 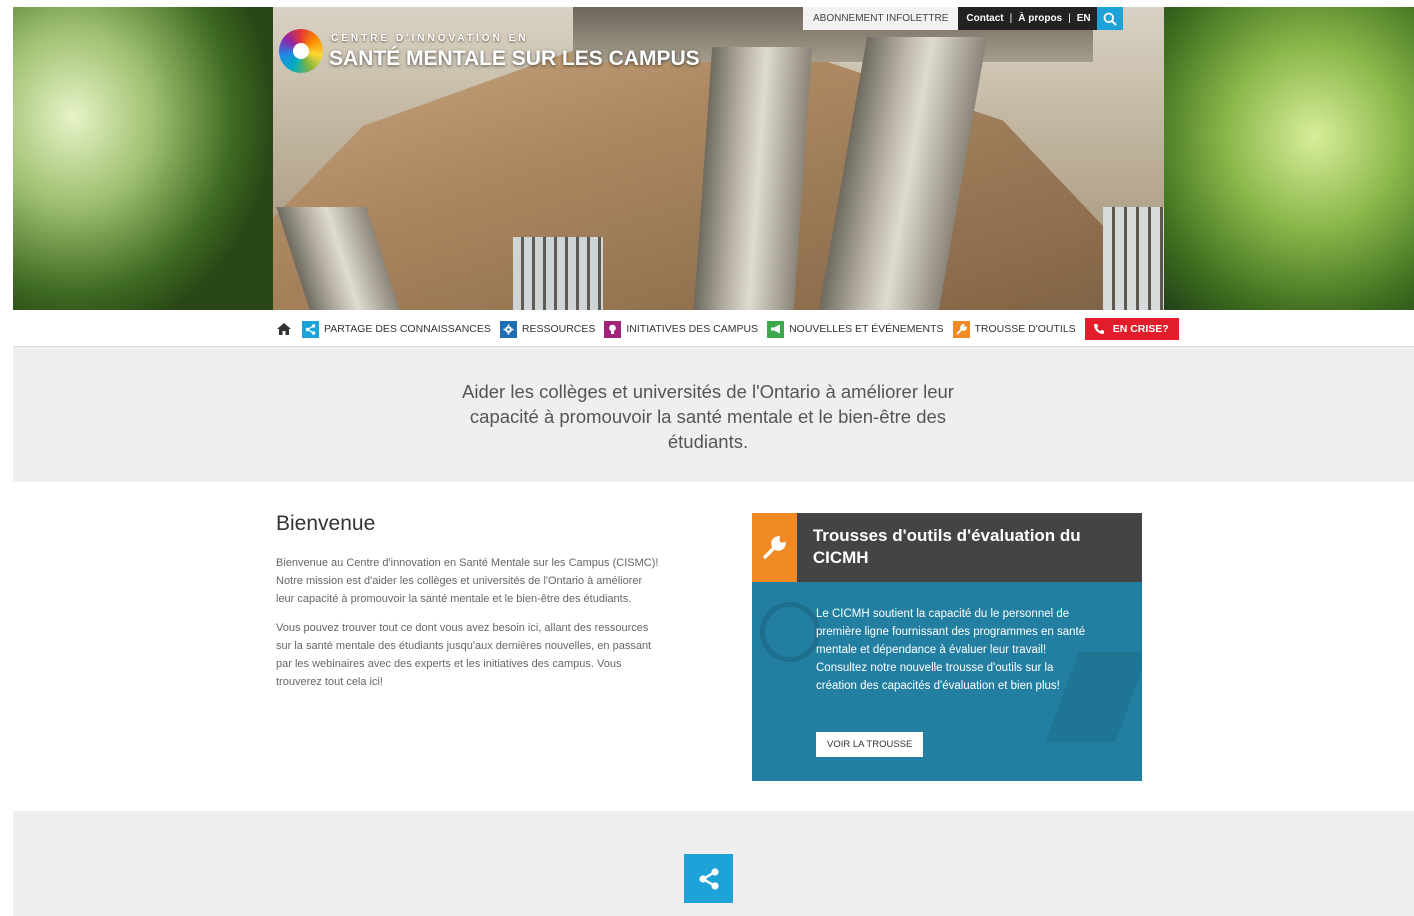 What do you see at coordinates (1099, 329) in the screenshot?
I see `phone-icon` at bounding box center [1099, 329].